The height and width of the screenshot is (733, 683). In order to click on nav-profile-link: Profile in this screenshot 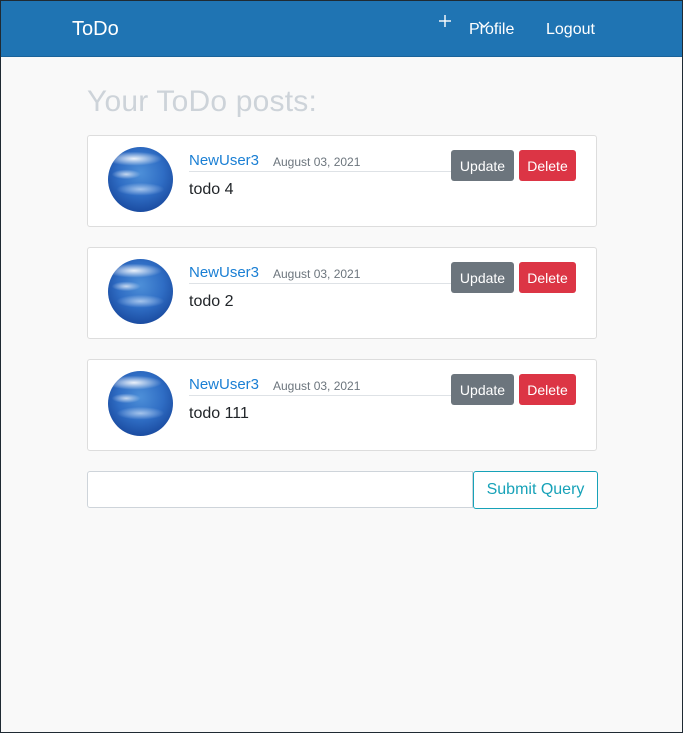, I will do `click(491, 30)`.